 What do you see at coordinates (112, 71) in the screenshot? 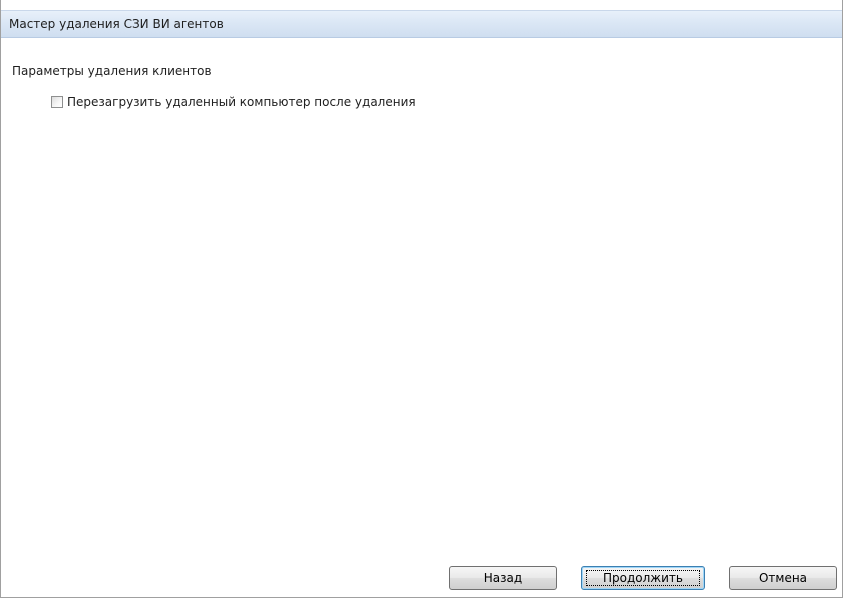
I see `section-title: Параметры удаления клиентов` at bounding box center [112, 71].